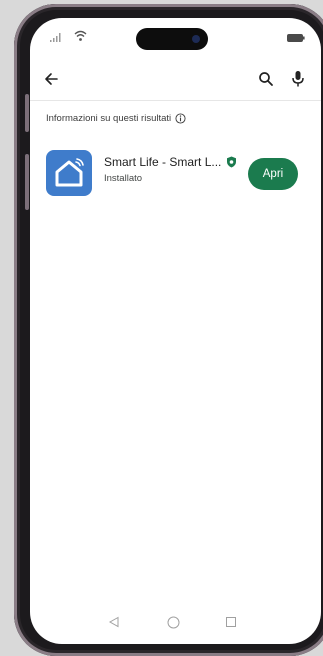  I want to click on mic-icon, so click(298, 79).